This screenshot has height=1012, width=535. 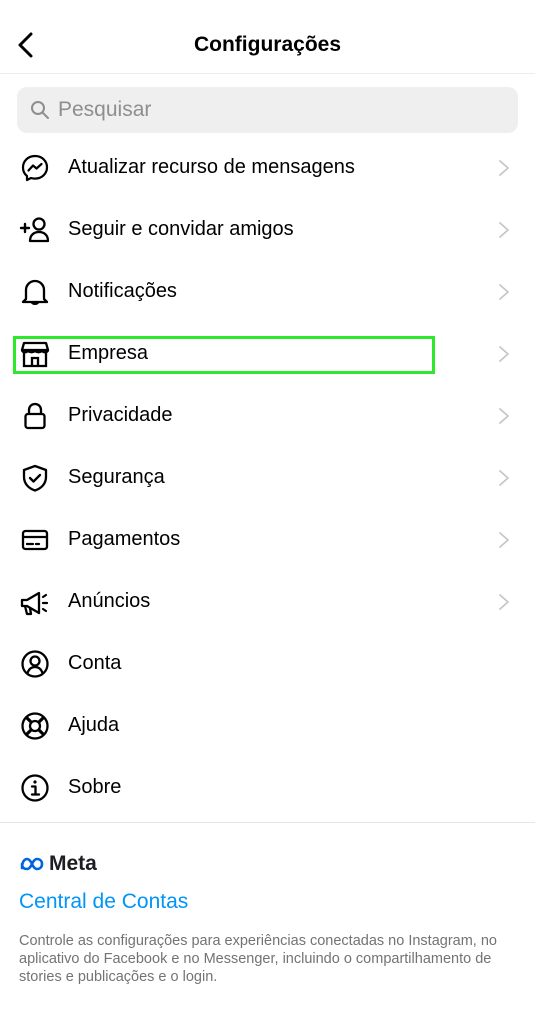 What do you see at coordinates (105, 109) in the screenshot?
I see `search-placeholder: Pesquisar` at bounding box center [105, 109].